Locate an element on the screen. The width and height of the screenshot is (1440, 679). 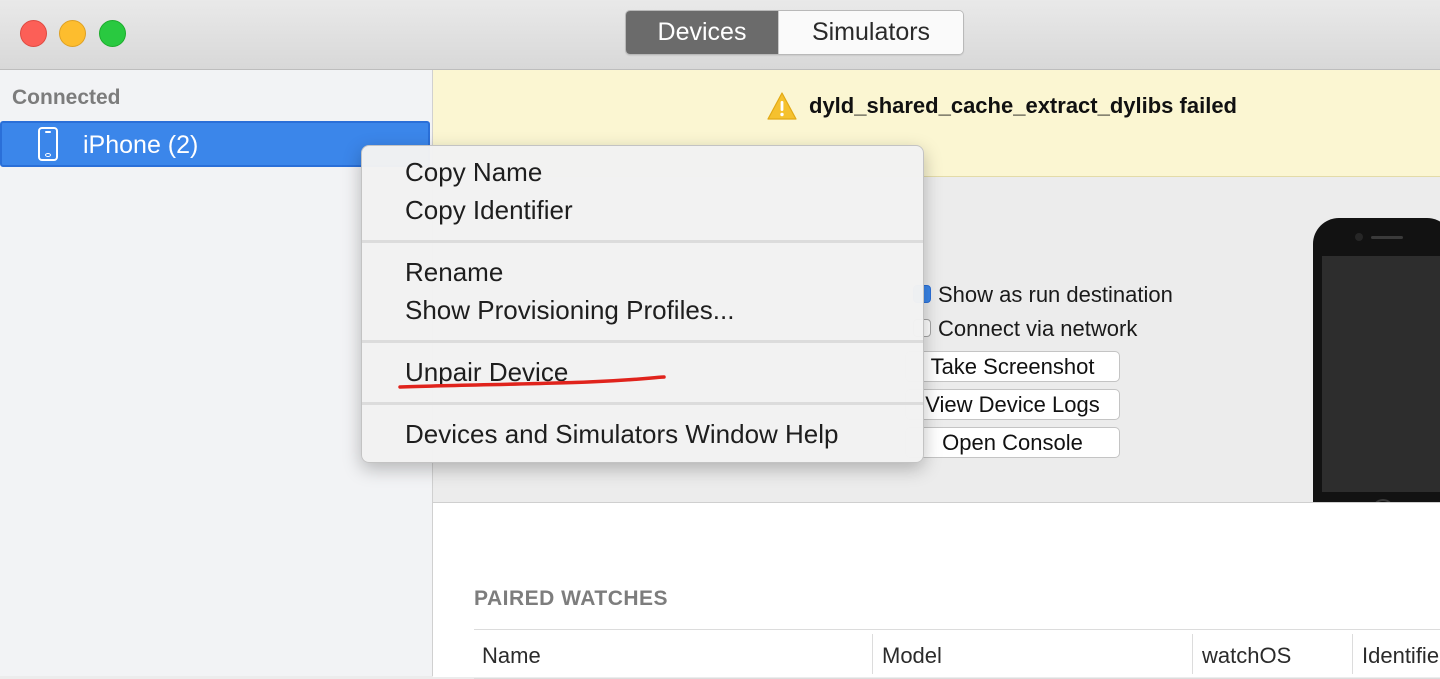
warning-message: dyld_shared_cache_extract_dylibs failed is located at coordinates (1023, 105).